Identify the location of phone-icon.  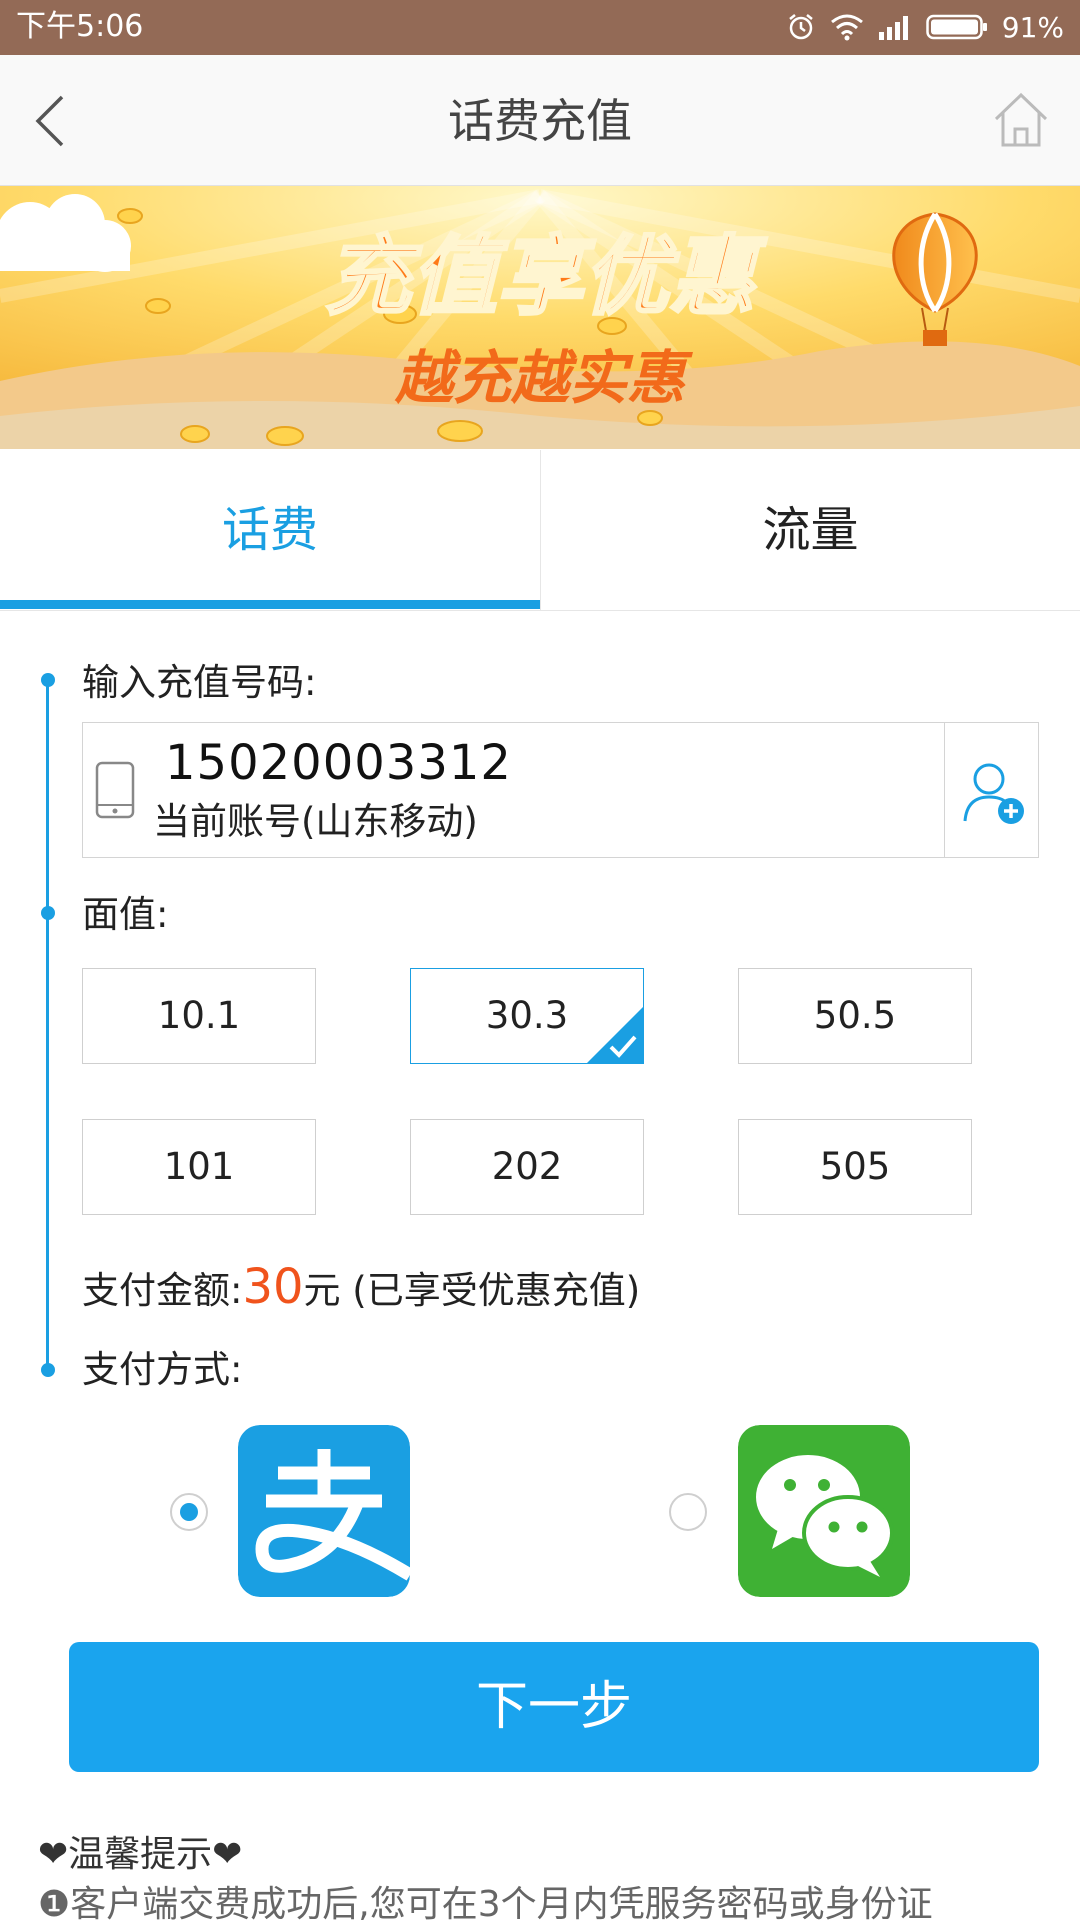
(115, 790).